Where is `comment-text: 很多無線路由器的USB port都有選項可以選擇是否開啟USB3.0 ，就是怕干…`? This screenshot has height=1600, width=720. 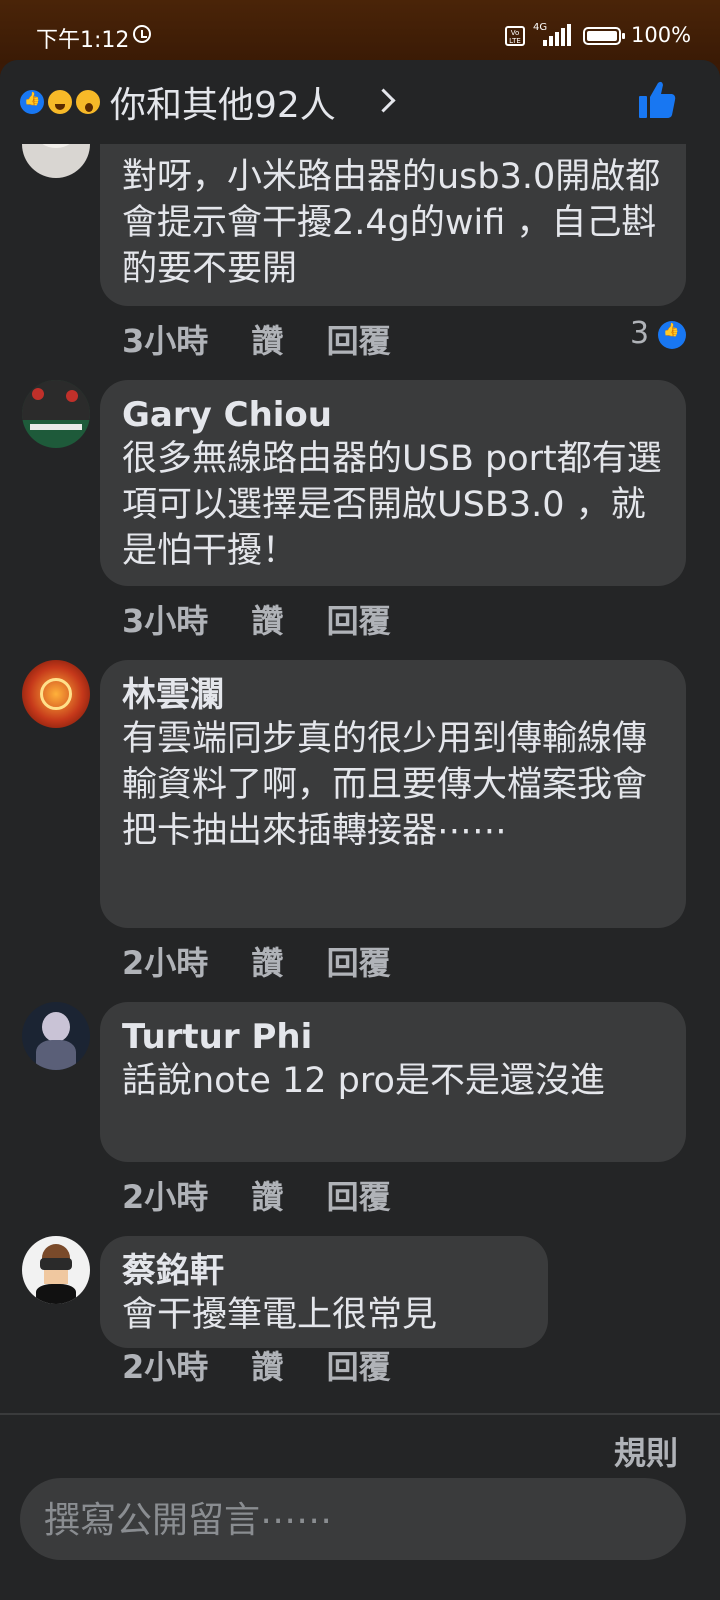
comment-text: 很多無線路由器的USB port都有選項可以選擇是否開啟USB3.0 ，就是怕干… is located at coordinates (392, 505).